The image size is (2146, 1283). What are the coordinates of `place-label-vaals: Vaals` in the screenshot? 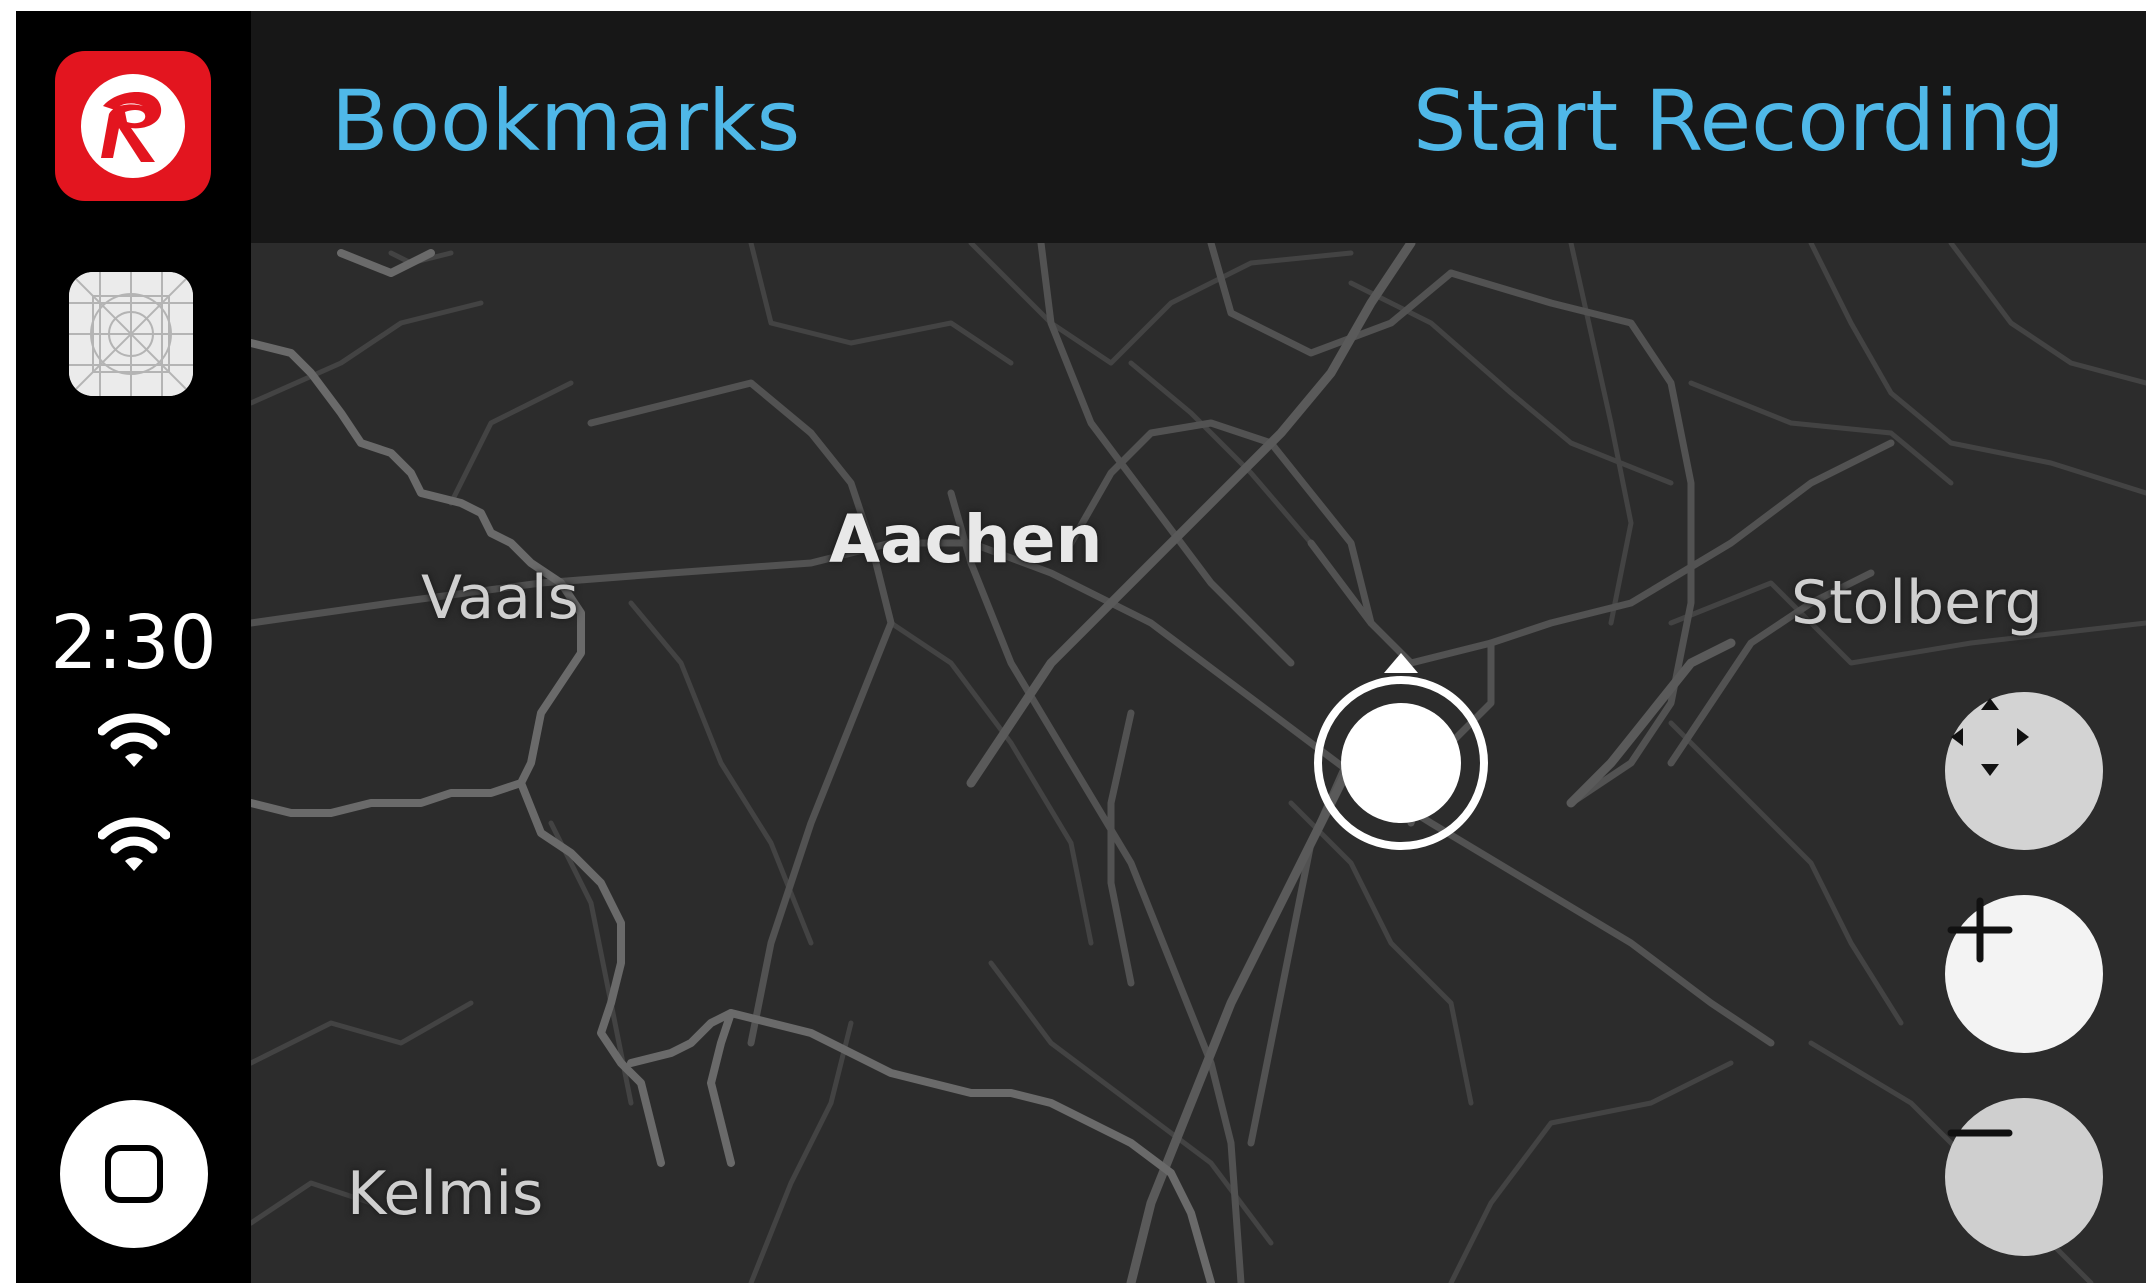 It's located at (500, 598).